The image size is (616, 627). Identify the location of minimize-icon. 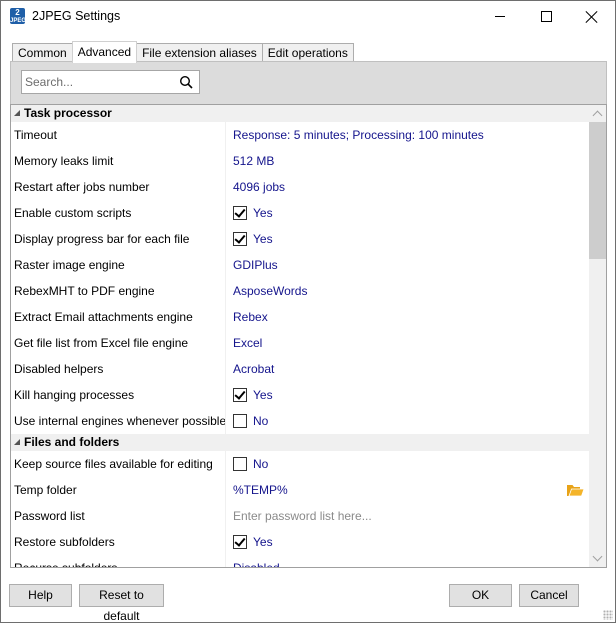
(500, 16).